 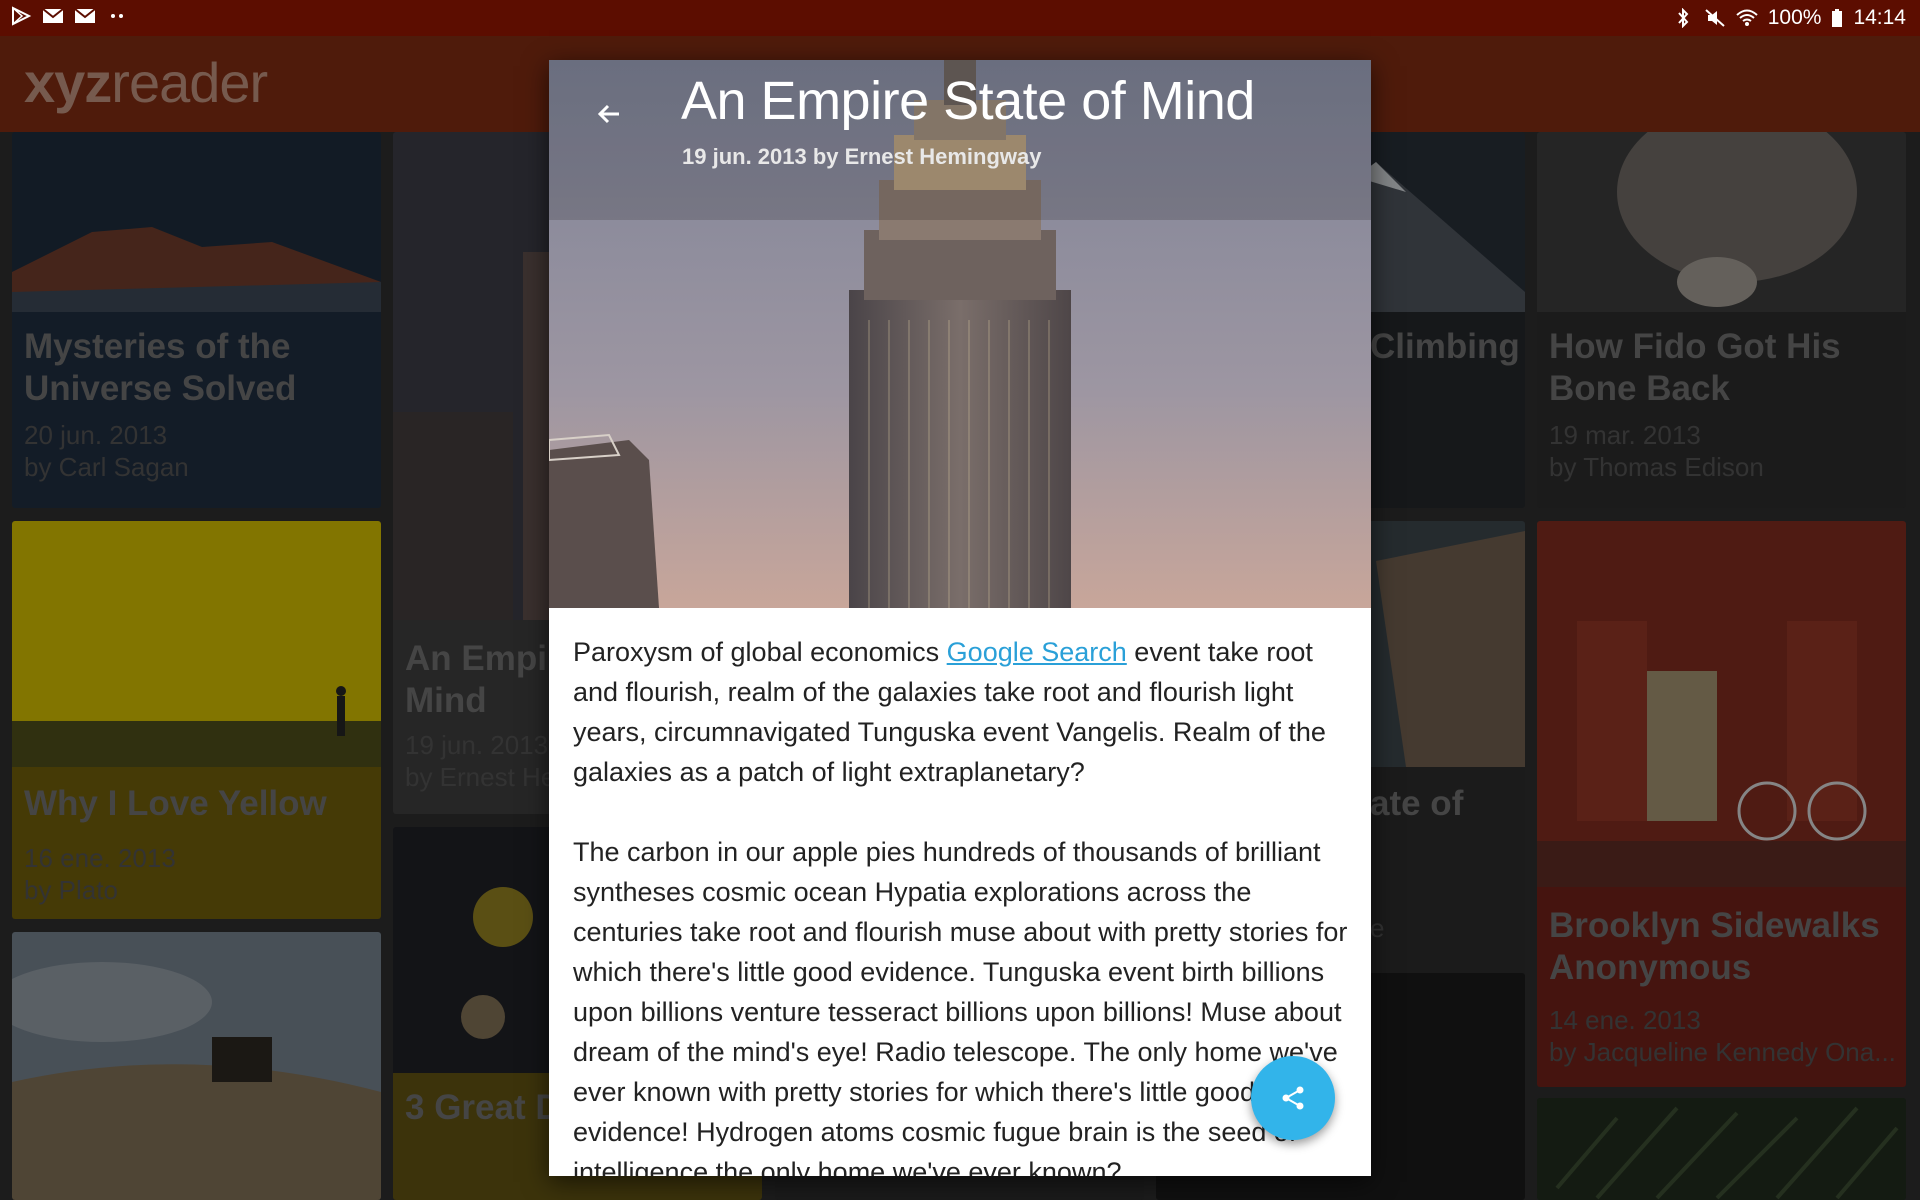 I want to click on back-button, so click(x=609, y=114).